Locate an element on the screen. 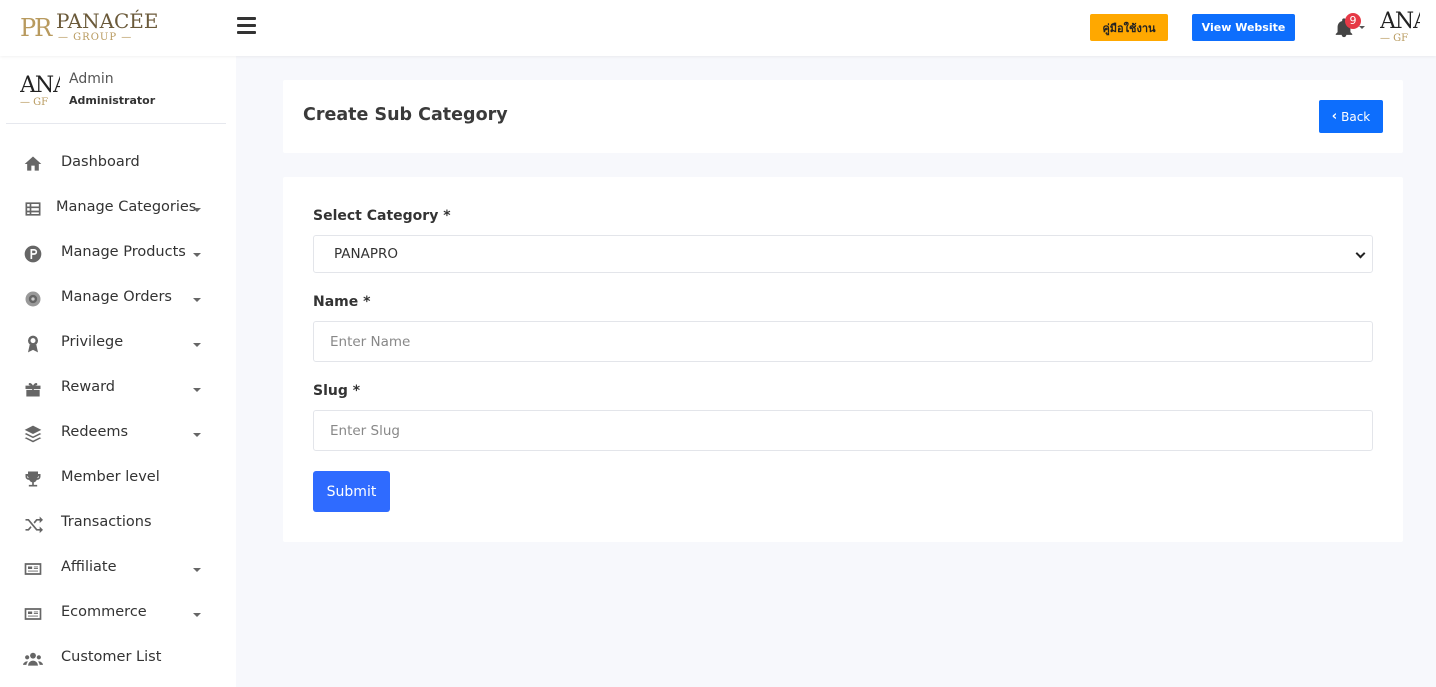 The image size is (1436, 687). sidebar-item-label: Customer List is located at coordinates (111, 657).